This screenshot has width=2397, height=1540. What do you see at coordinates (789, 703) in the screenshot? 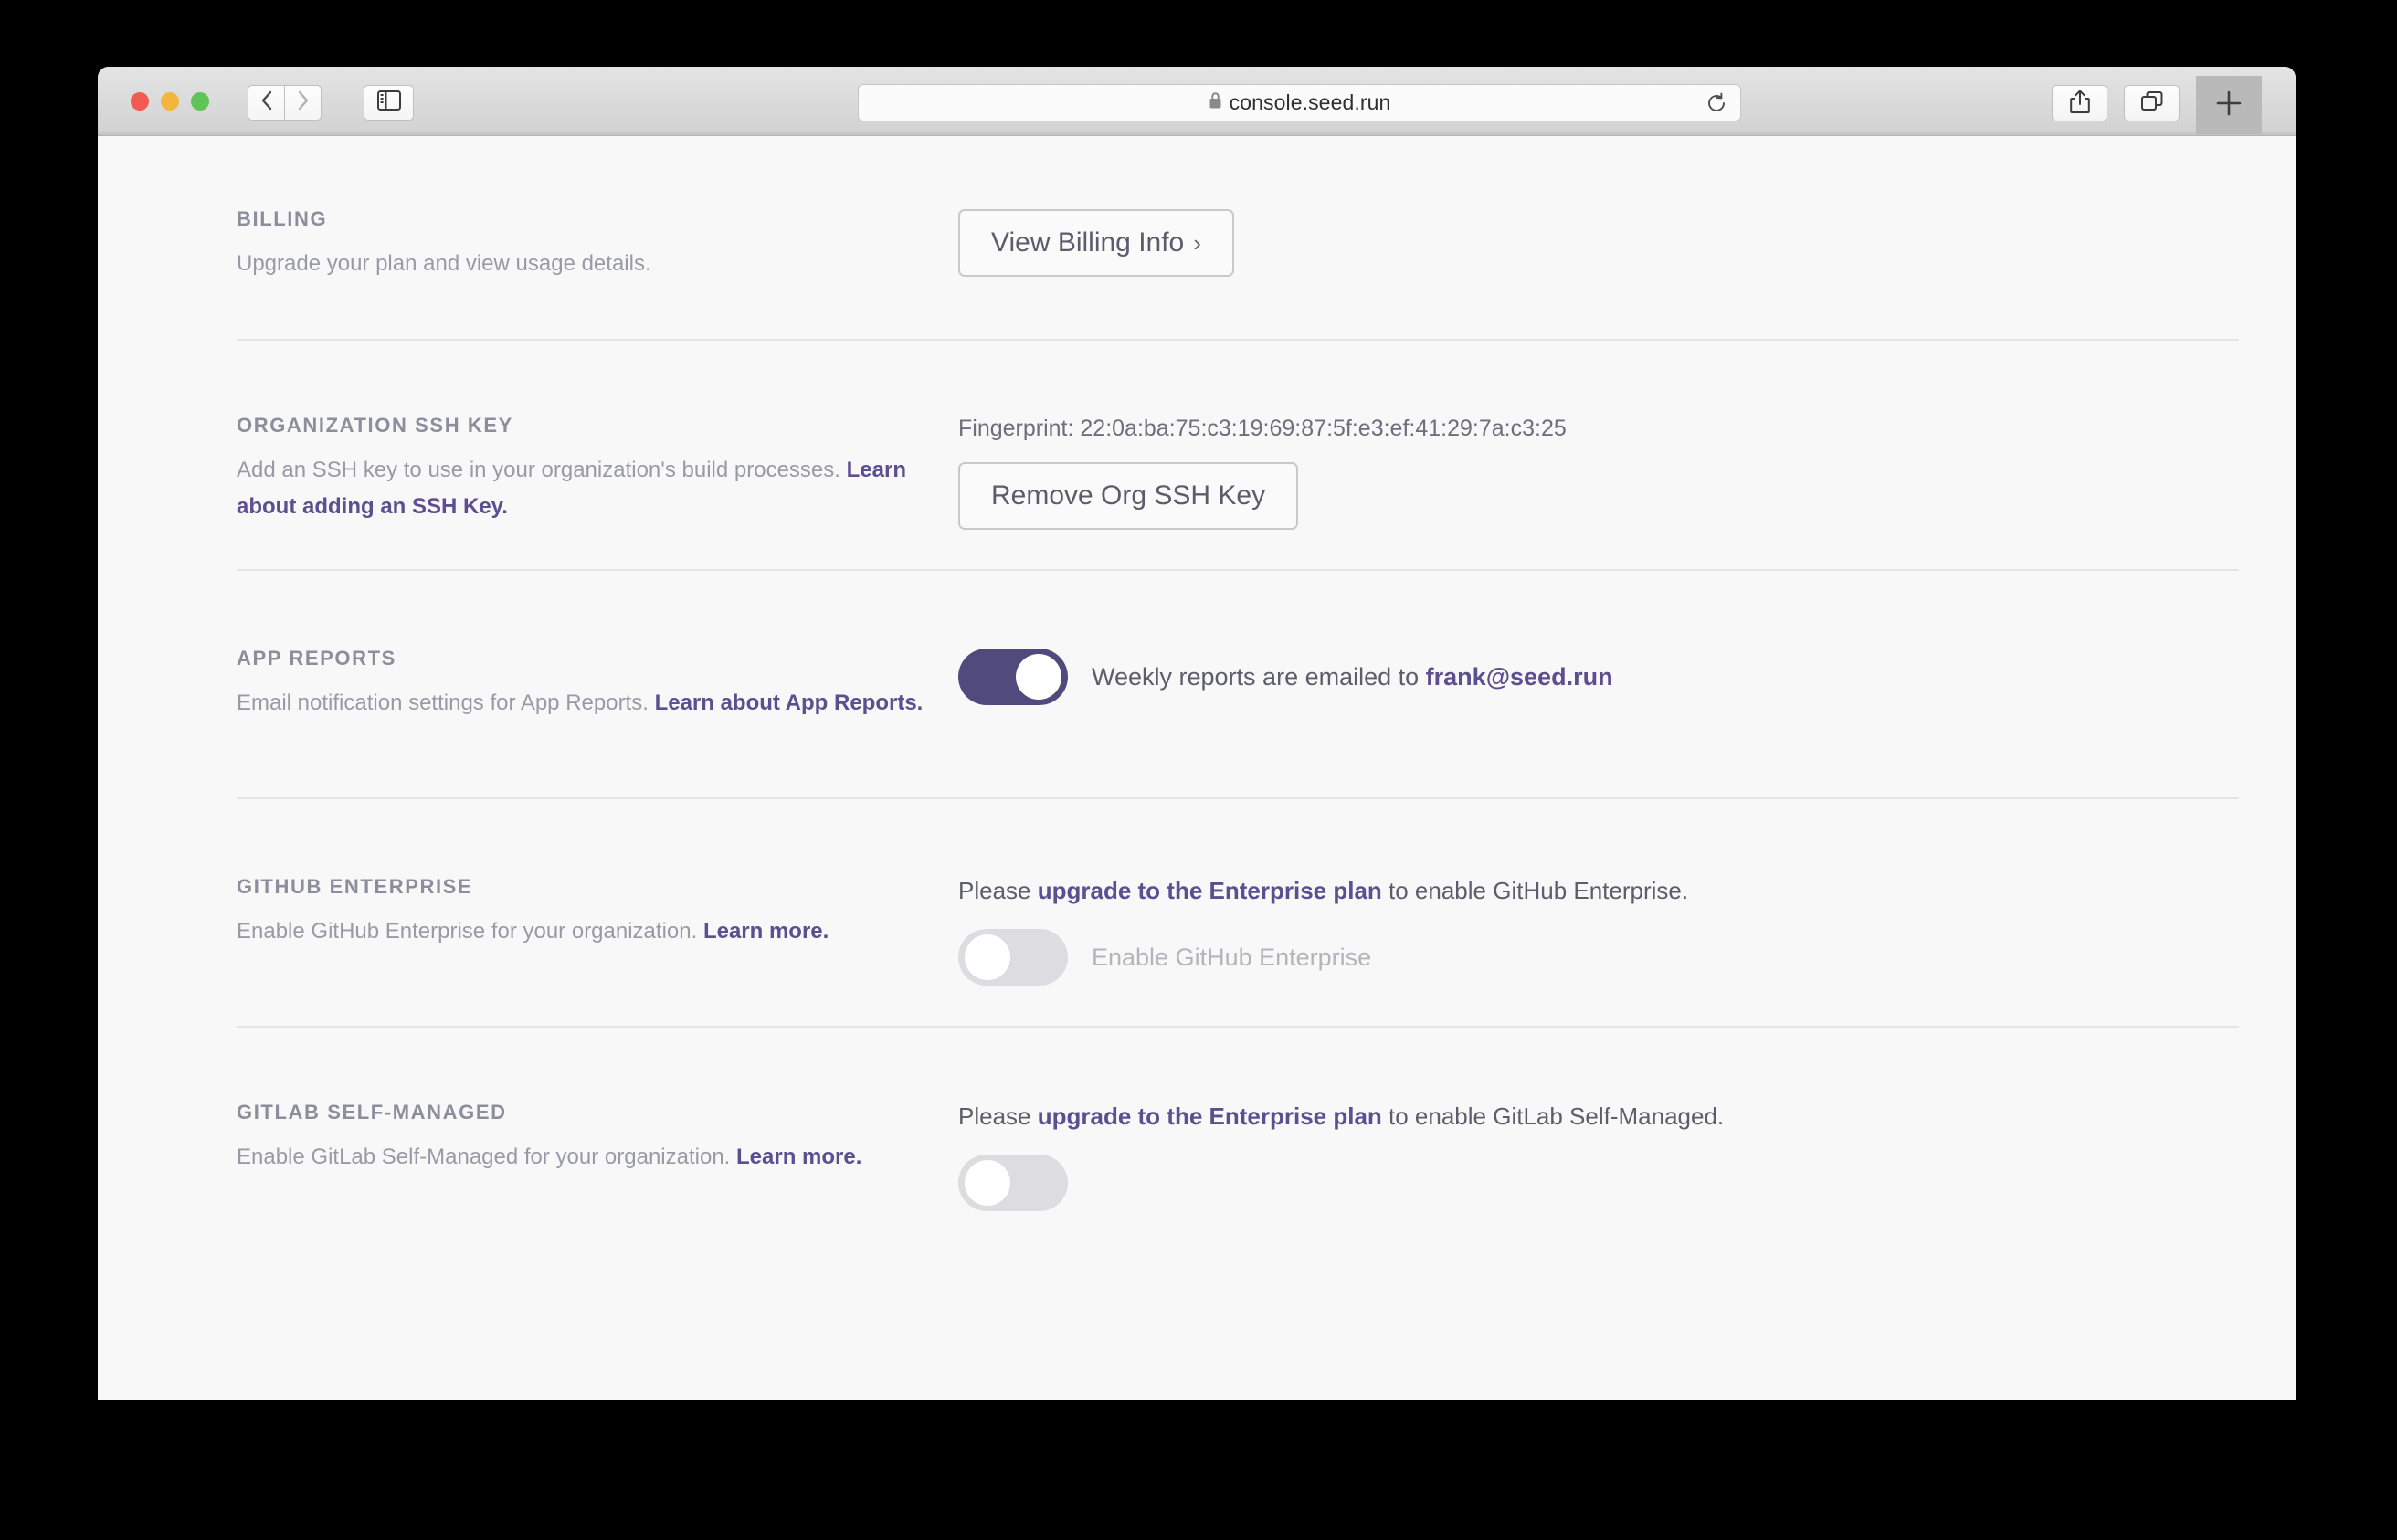
I see `learn-about-app-reports-link: Learn about App Reports.` at bounding box center [789, 703].